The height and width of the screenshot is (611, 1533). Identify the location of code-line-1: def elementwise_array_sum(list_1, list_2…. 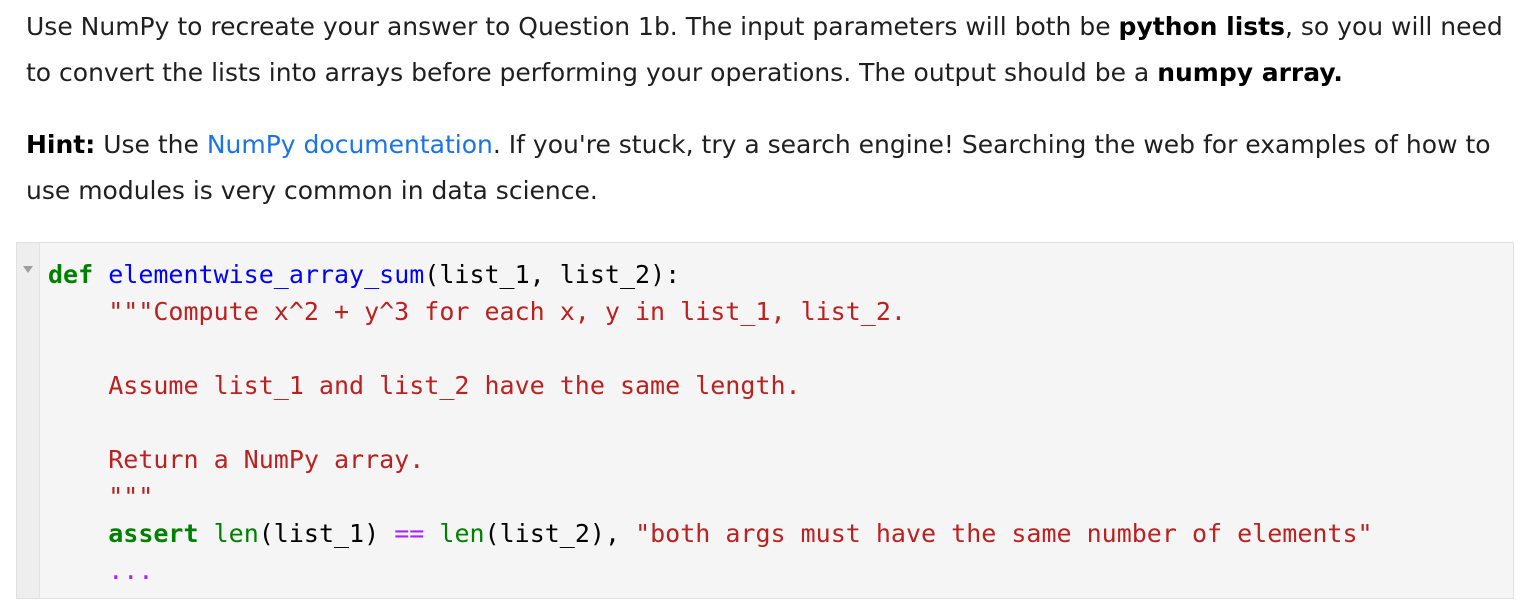
(364, 274).